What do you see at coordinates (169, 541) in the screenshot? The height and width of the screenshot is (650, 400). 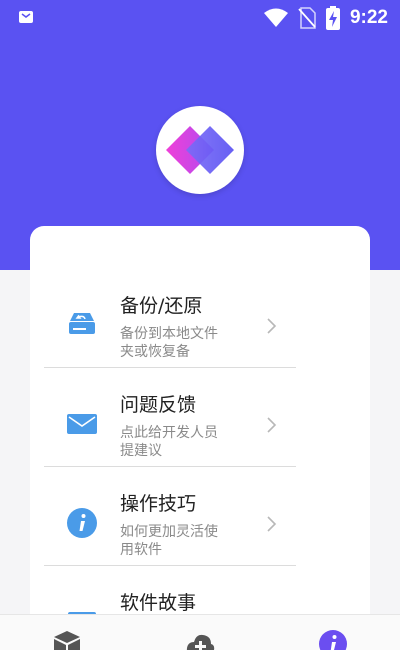 I see `menu-item-desc: 如何更加灵活使用软件` at bounding box center [169, 541].